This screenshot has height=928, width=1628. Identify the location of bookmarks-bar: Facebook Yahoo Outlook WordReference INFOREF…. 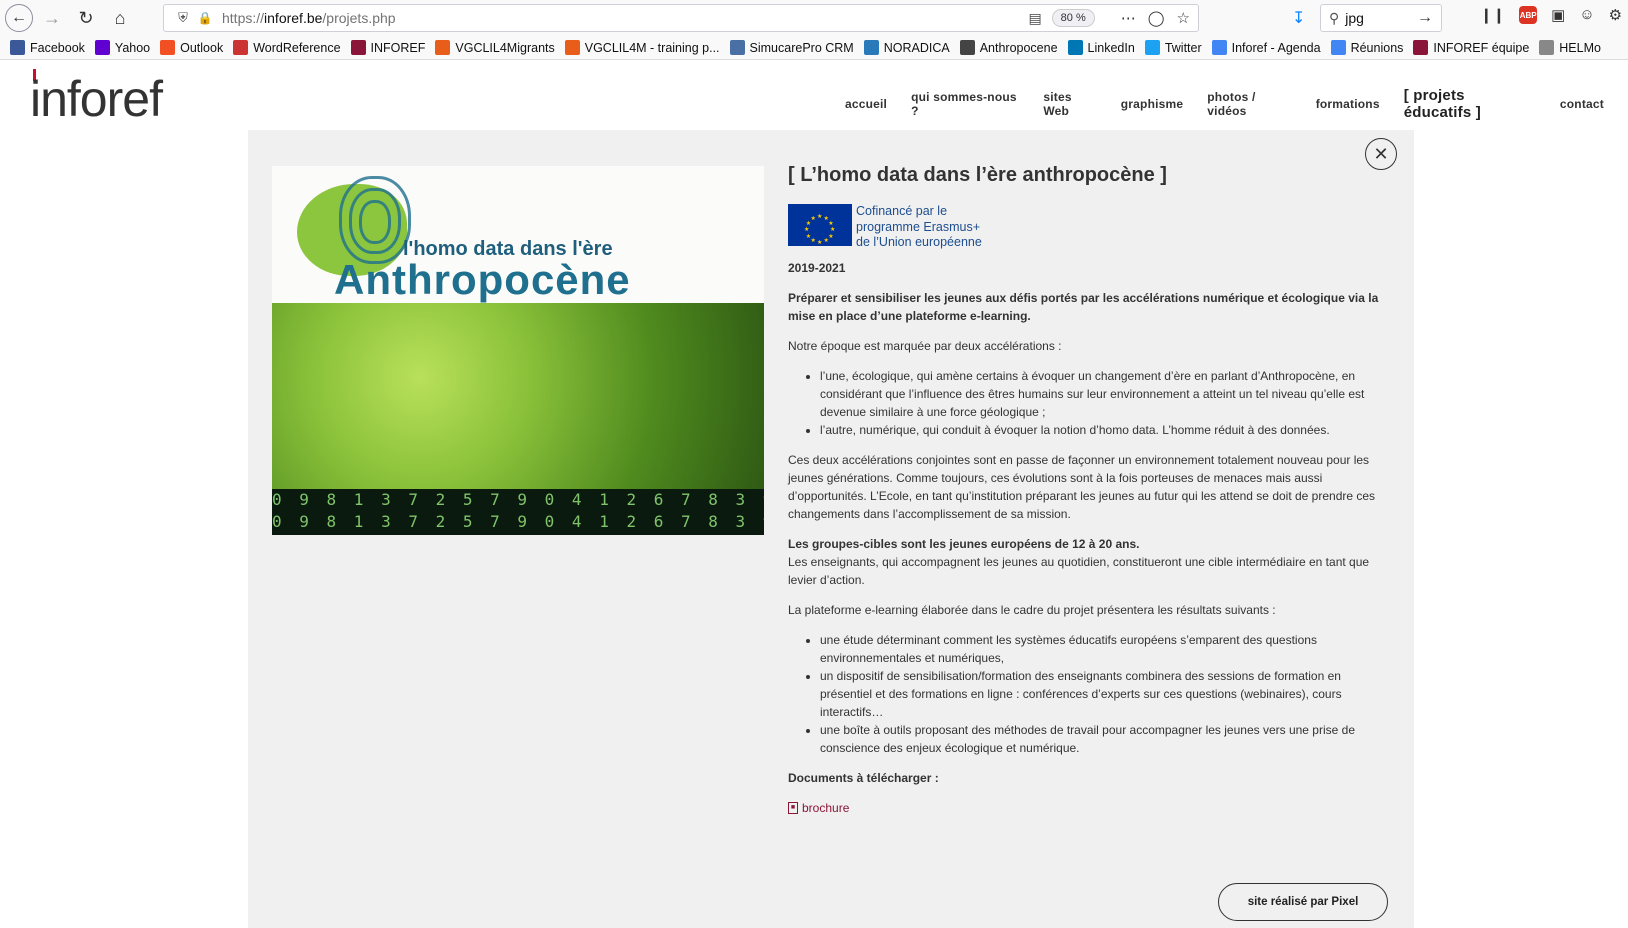
(814, 48).